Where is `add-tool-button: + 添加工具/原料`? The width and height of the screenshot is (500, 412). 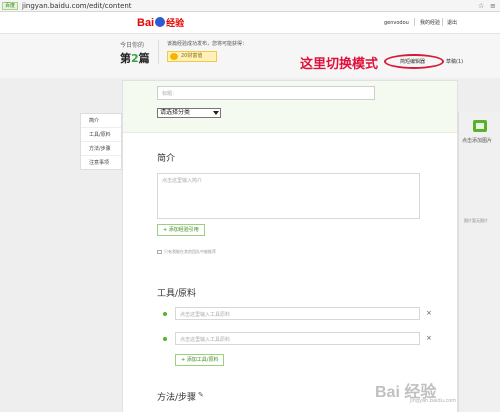 add-tool-button: + 添加工具/原料 is located at coordinates (200, 360).